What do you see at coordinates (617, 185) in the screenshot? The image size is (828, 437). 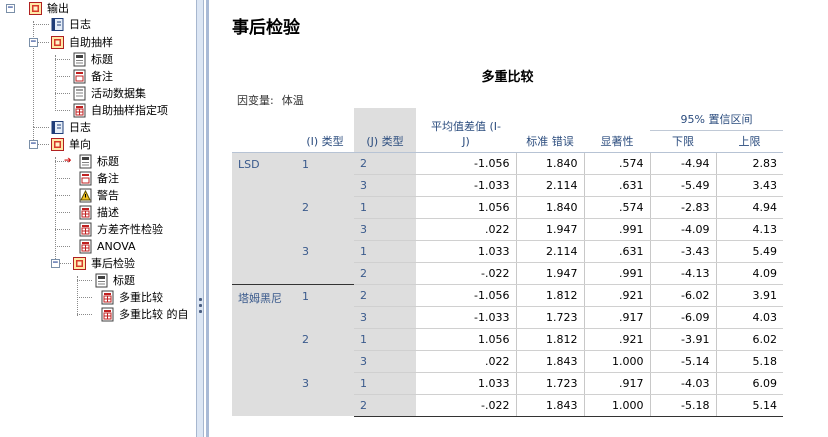 I see `significance-value: .631` at bounding box center [617, 185].